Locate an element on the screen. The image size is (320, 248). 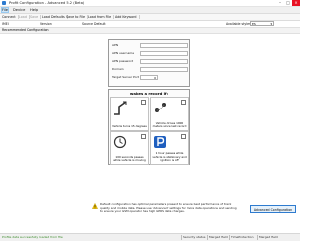
target-port-row: Target Server Port 0 is located at coordinates (150, 77).